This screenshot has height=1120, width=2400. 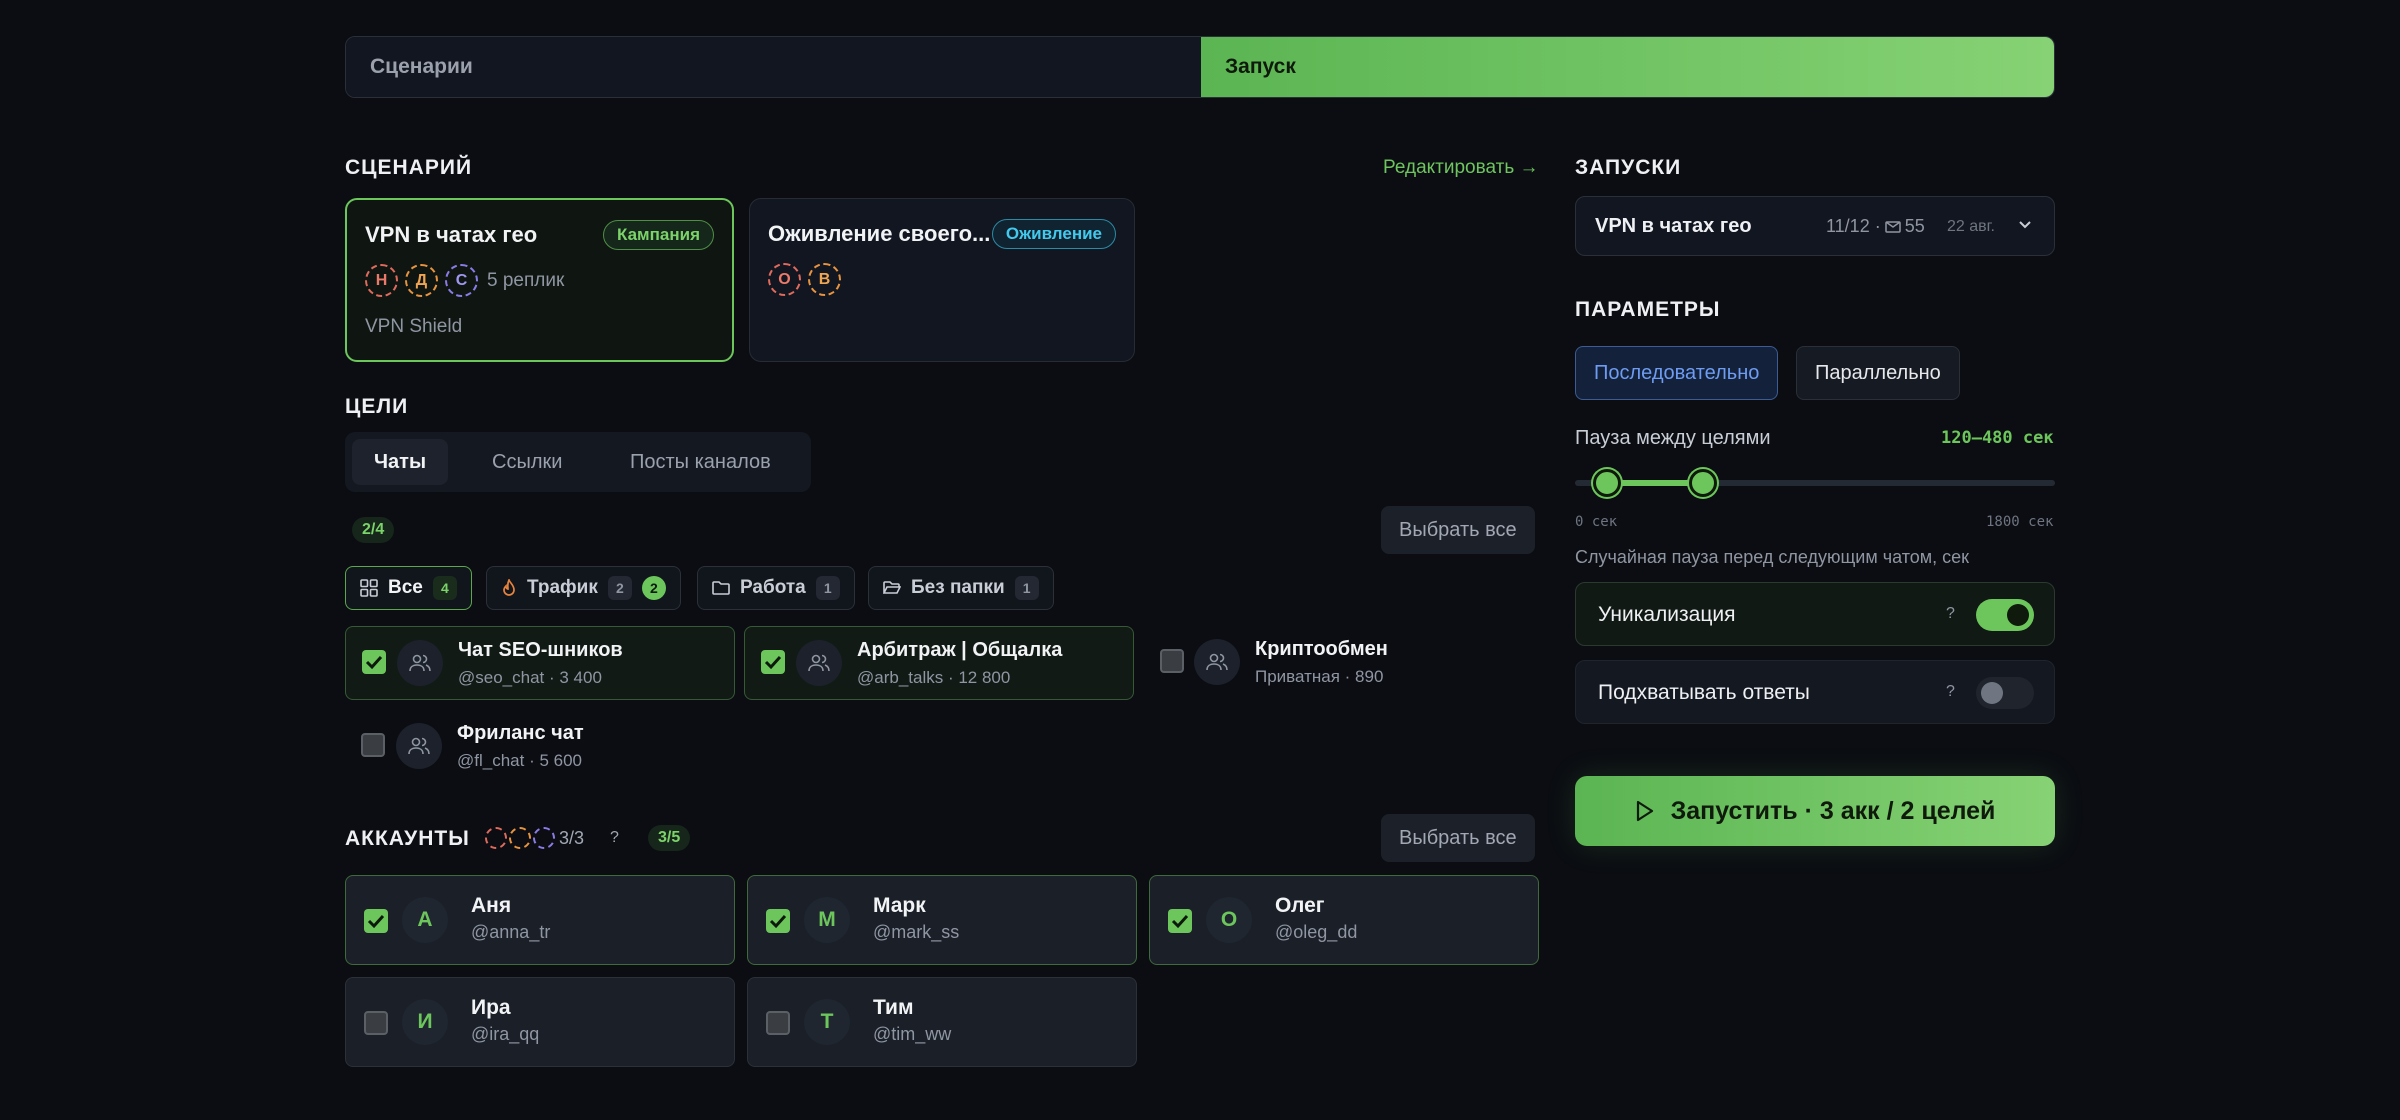 I want to click on filter-work: Работа 1, so click(x=776, y=588).